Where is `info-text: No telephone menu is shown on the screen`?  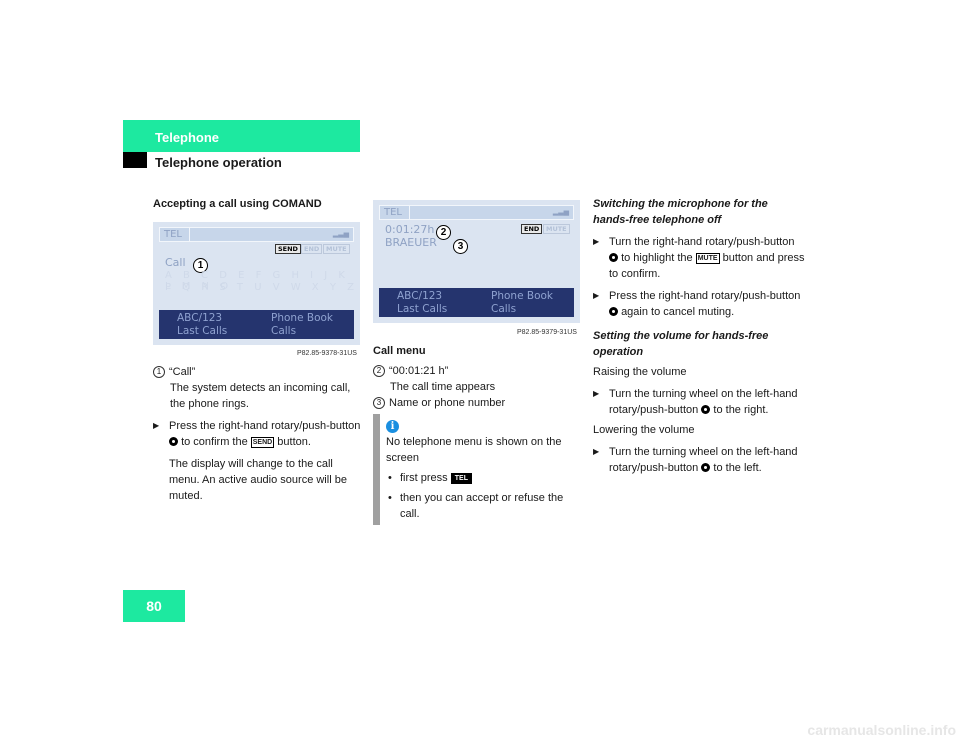 info-text: No telephone menu is shown on the screen is located at coordinates (474, 450).